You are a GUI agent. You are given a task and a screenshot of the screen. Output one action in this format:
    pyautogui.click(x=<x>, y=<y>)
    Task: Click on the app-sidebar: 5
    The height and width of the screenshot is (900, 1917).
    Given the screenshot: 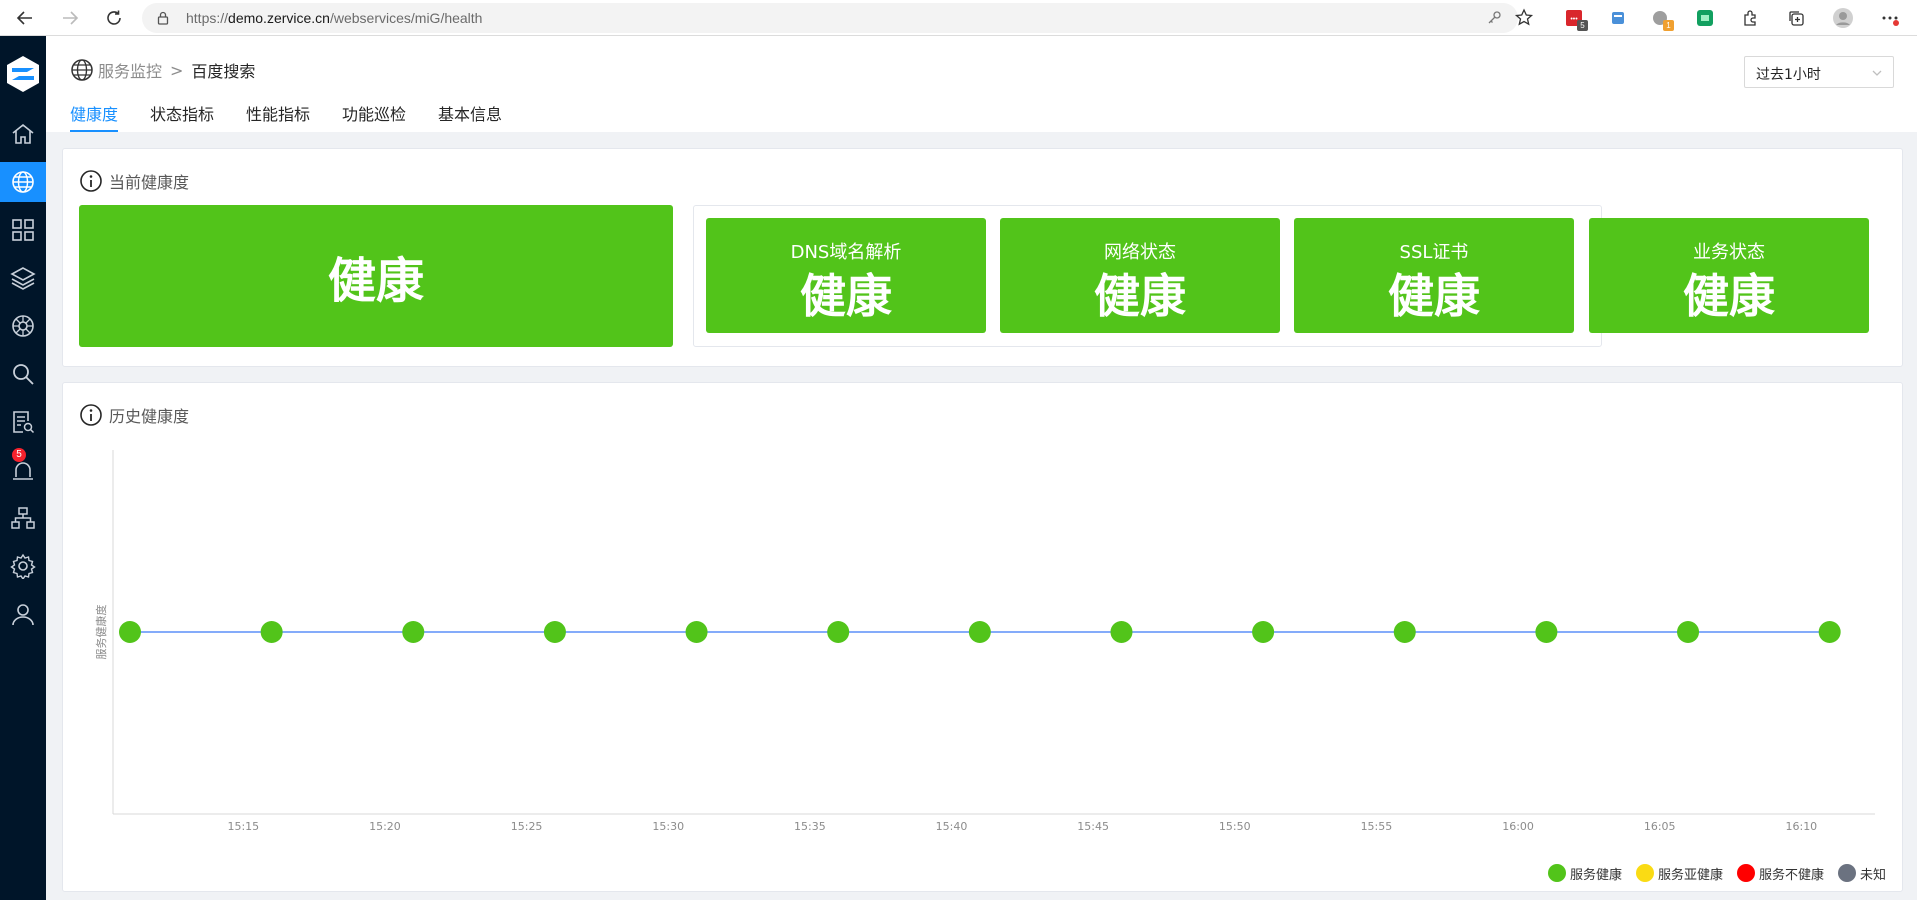 What is the action you would take?
    pyautogui.click(x=23, y=468)
    